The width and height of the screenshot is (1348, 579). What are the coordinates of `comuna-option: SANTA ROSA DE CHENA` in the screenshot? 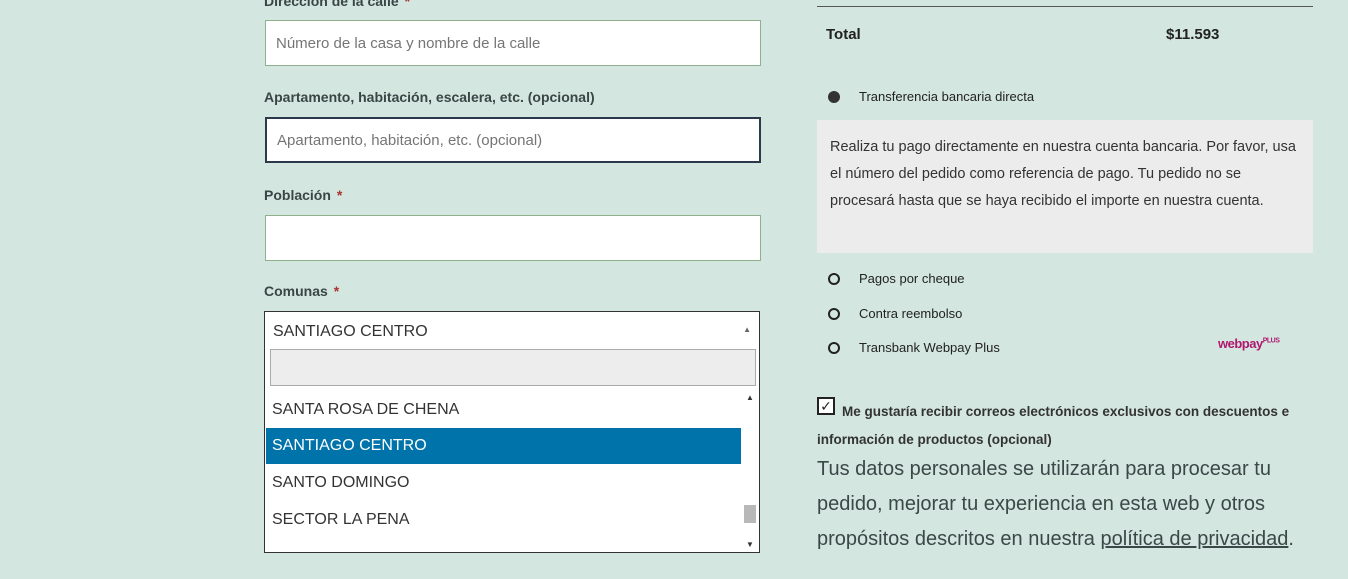 It's located at (503, 410).